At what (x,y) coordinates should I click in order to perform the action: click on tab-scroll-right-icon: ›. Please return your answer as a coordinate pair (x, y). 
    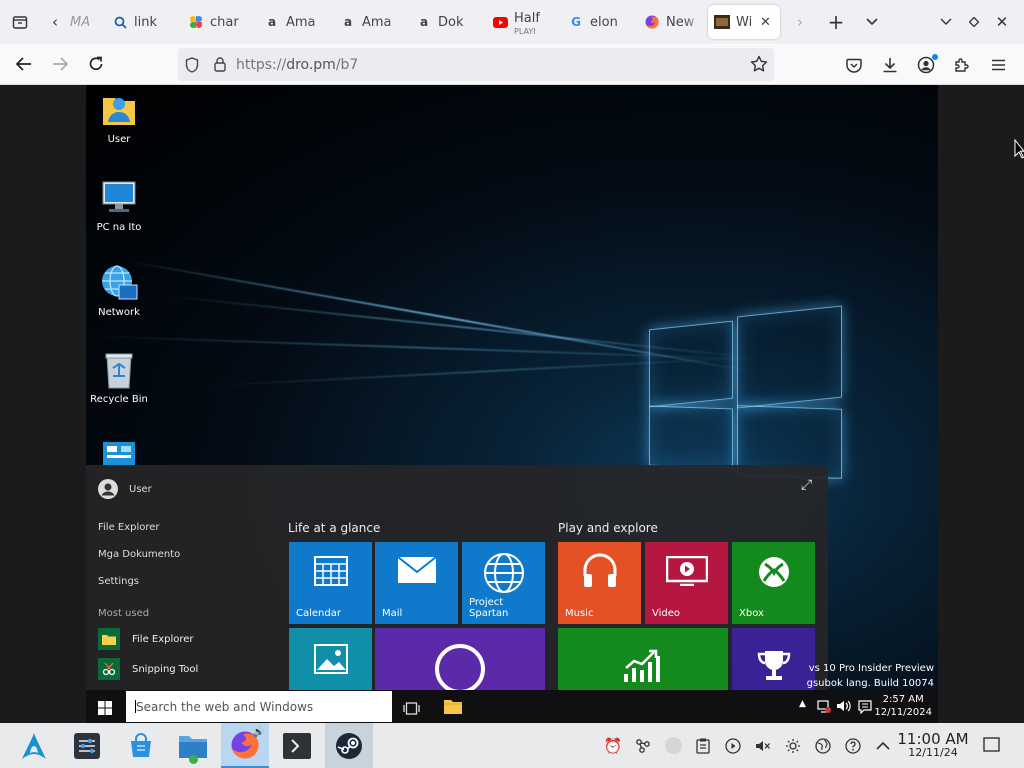
    Looking at the image, I should click on (800, 22).